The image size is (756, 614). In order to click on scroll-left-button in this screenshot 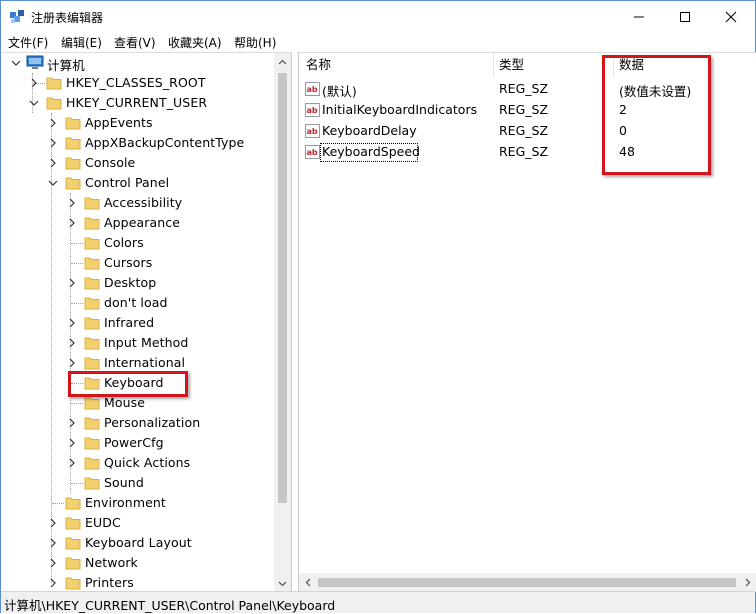, I will do `click(307, 582)`.